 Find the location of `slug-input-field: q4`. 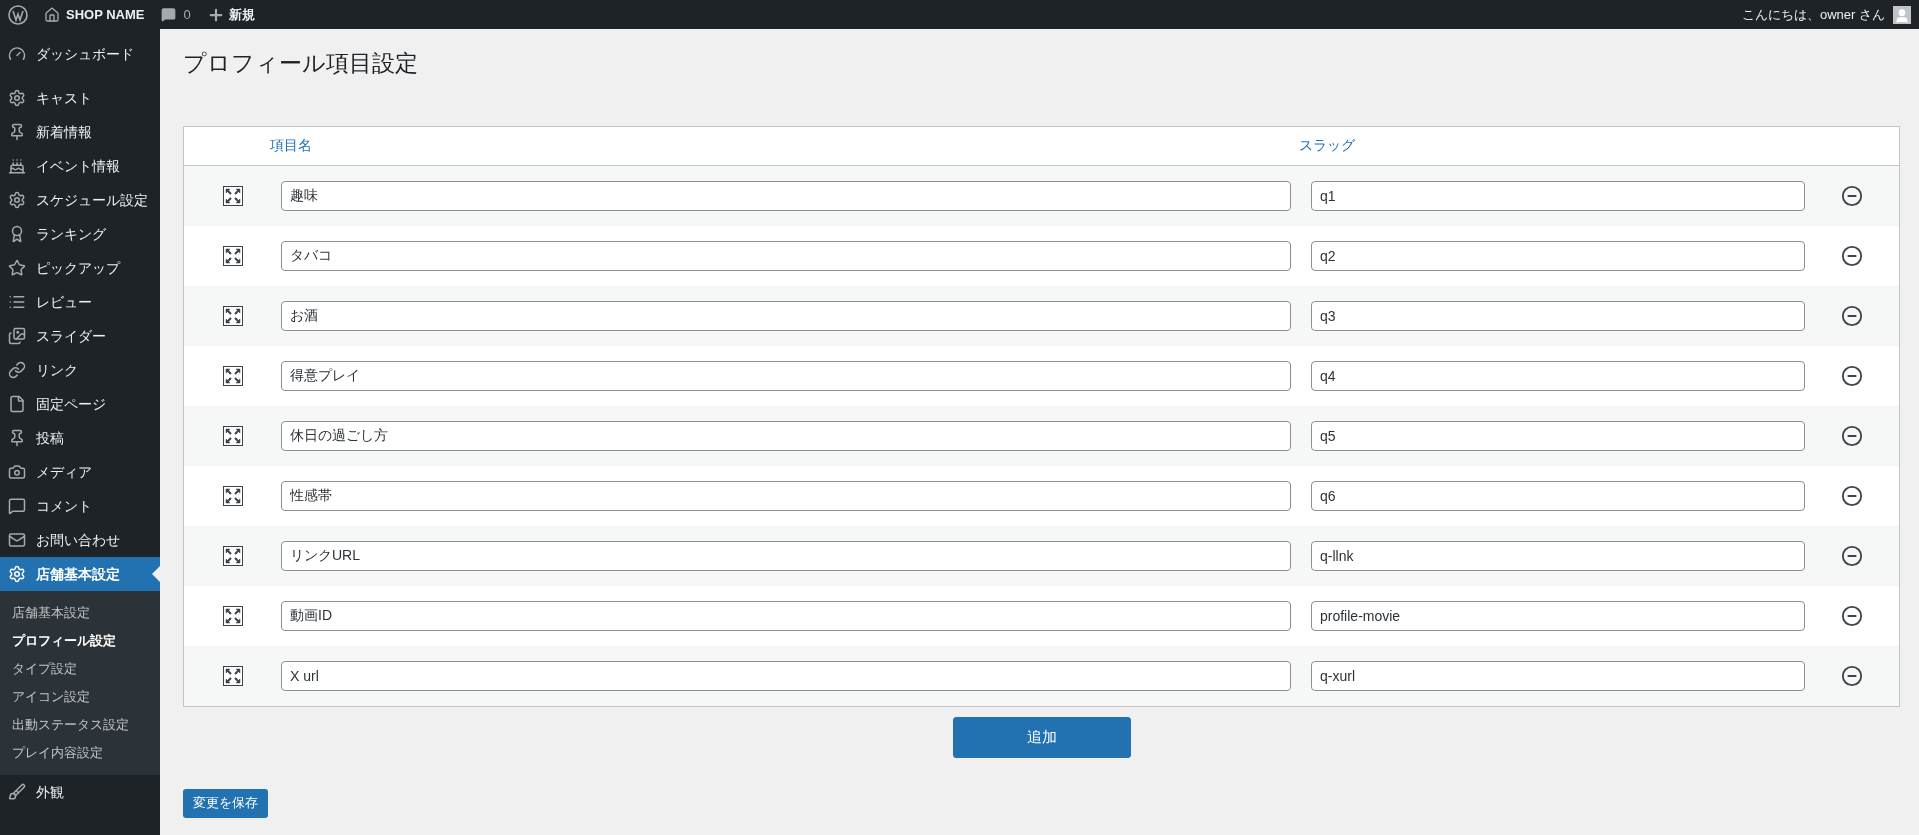

slug-input-field: q4 is located at coordinates (1558, 375).